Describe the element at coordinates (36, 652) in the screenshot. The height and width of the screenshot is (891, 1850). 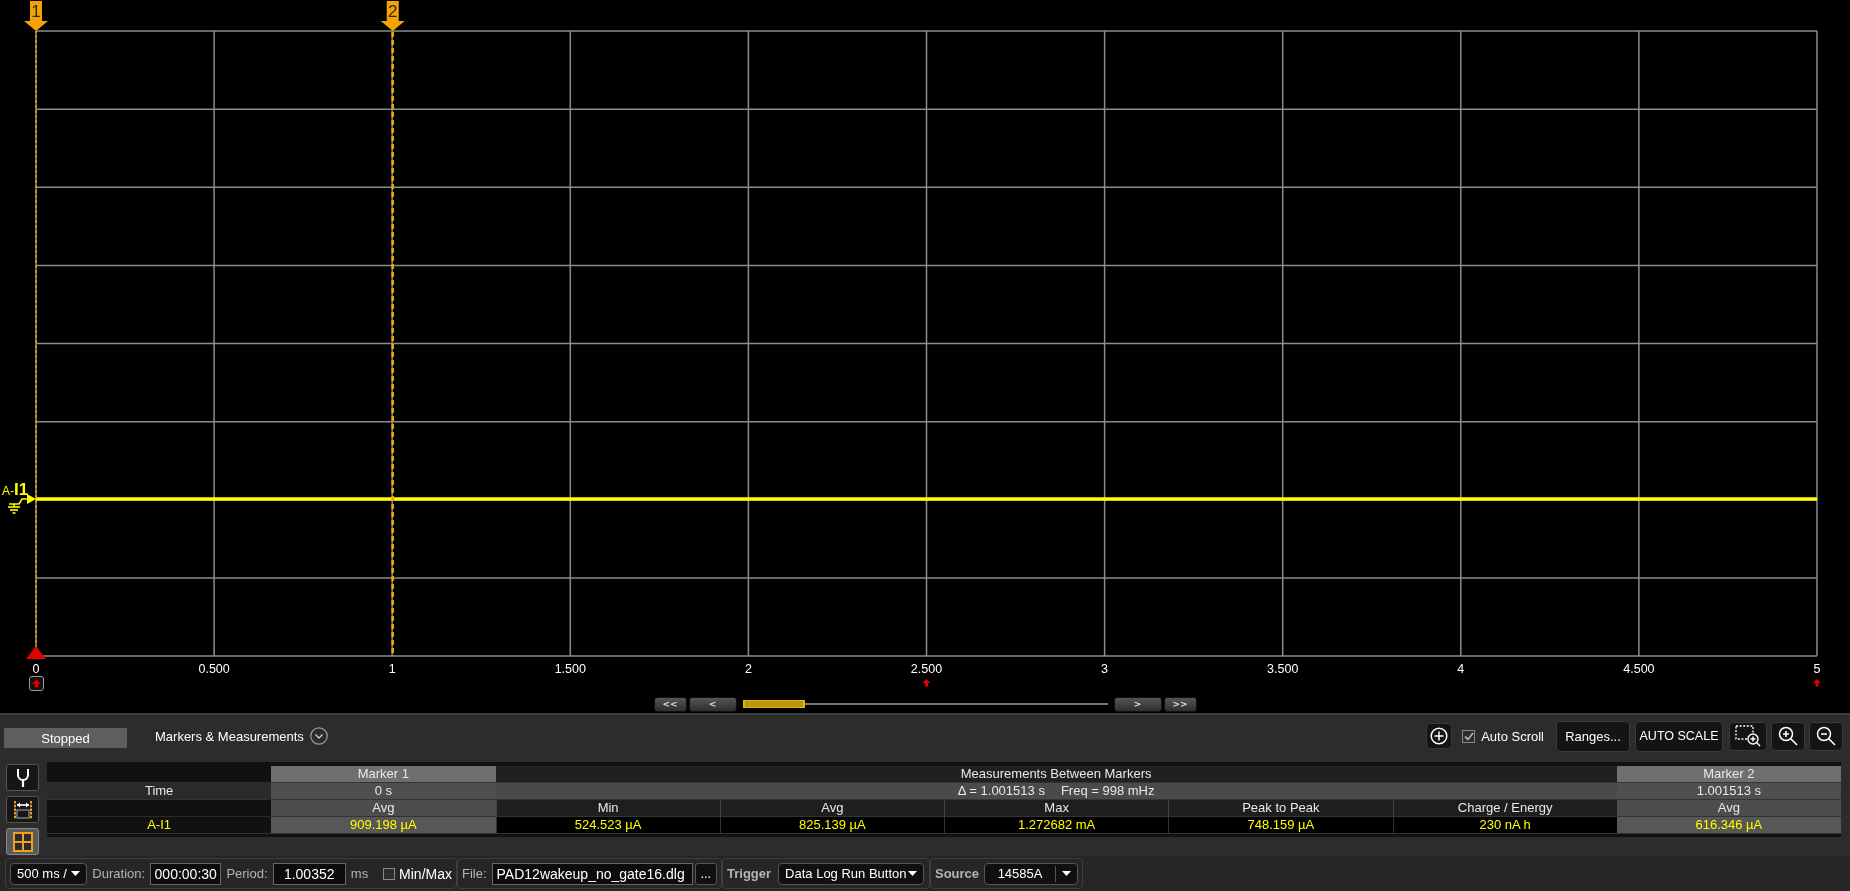
I see `trigger-marker-icon` at that location.